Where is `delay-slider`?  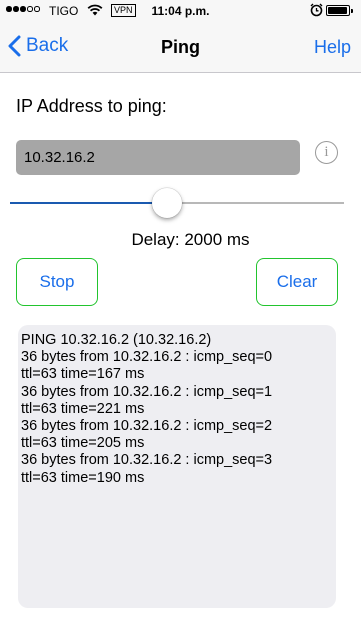
delay-slider is located at coordinates (177, 203).